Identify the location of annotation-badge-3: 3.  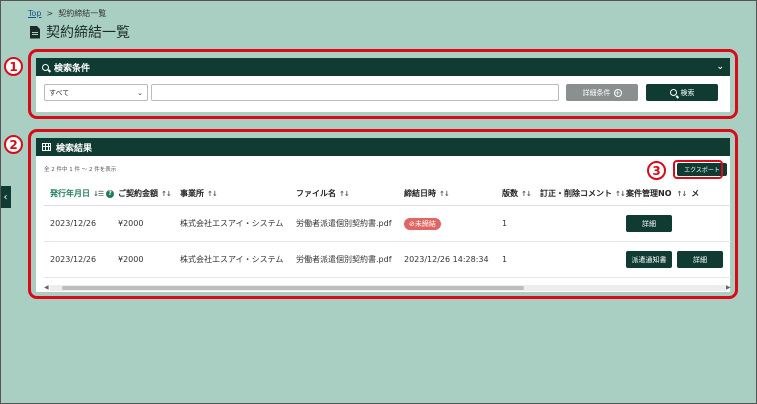
(656, 170).